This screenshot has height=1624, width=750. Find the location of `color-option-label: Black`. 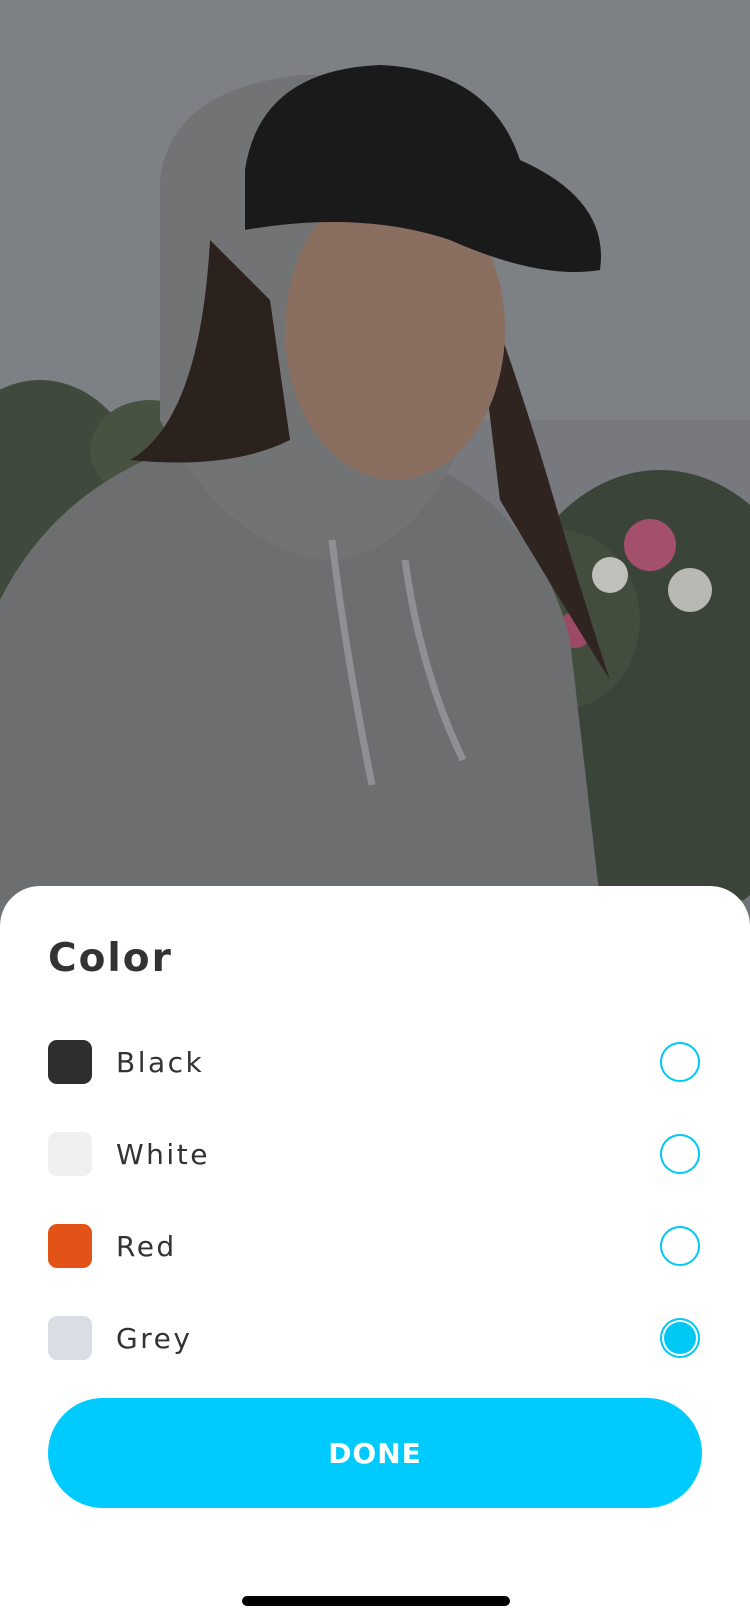

color-option-label: Black is located at coordinates (160, 1062).